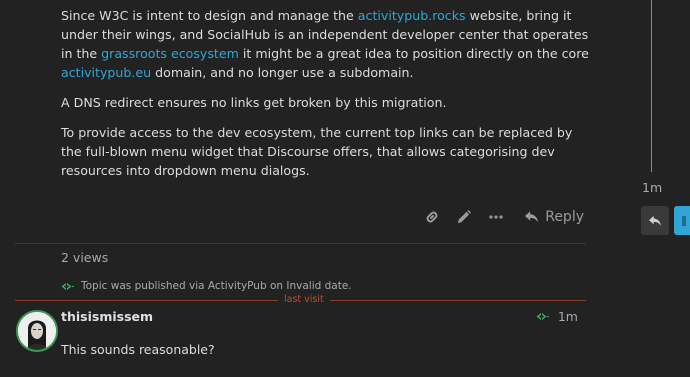 The image size is (690, 377). I want to click on more-actions-button, so click(496, 217).